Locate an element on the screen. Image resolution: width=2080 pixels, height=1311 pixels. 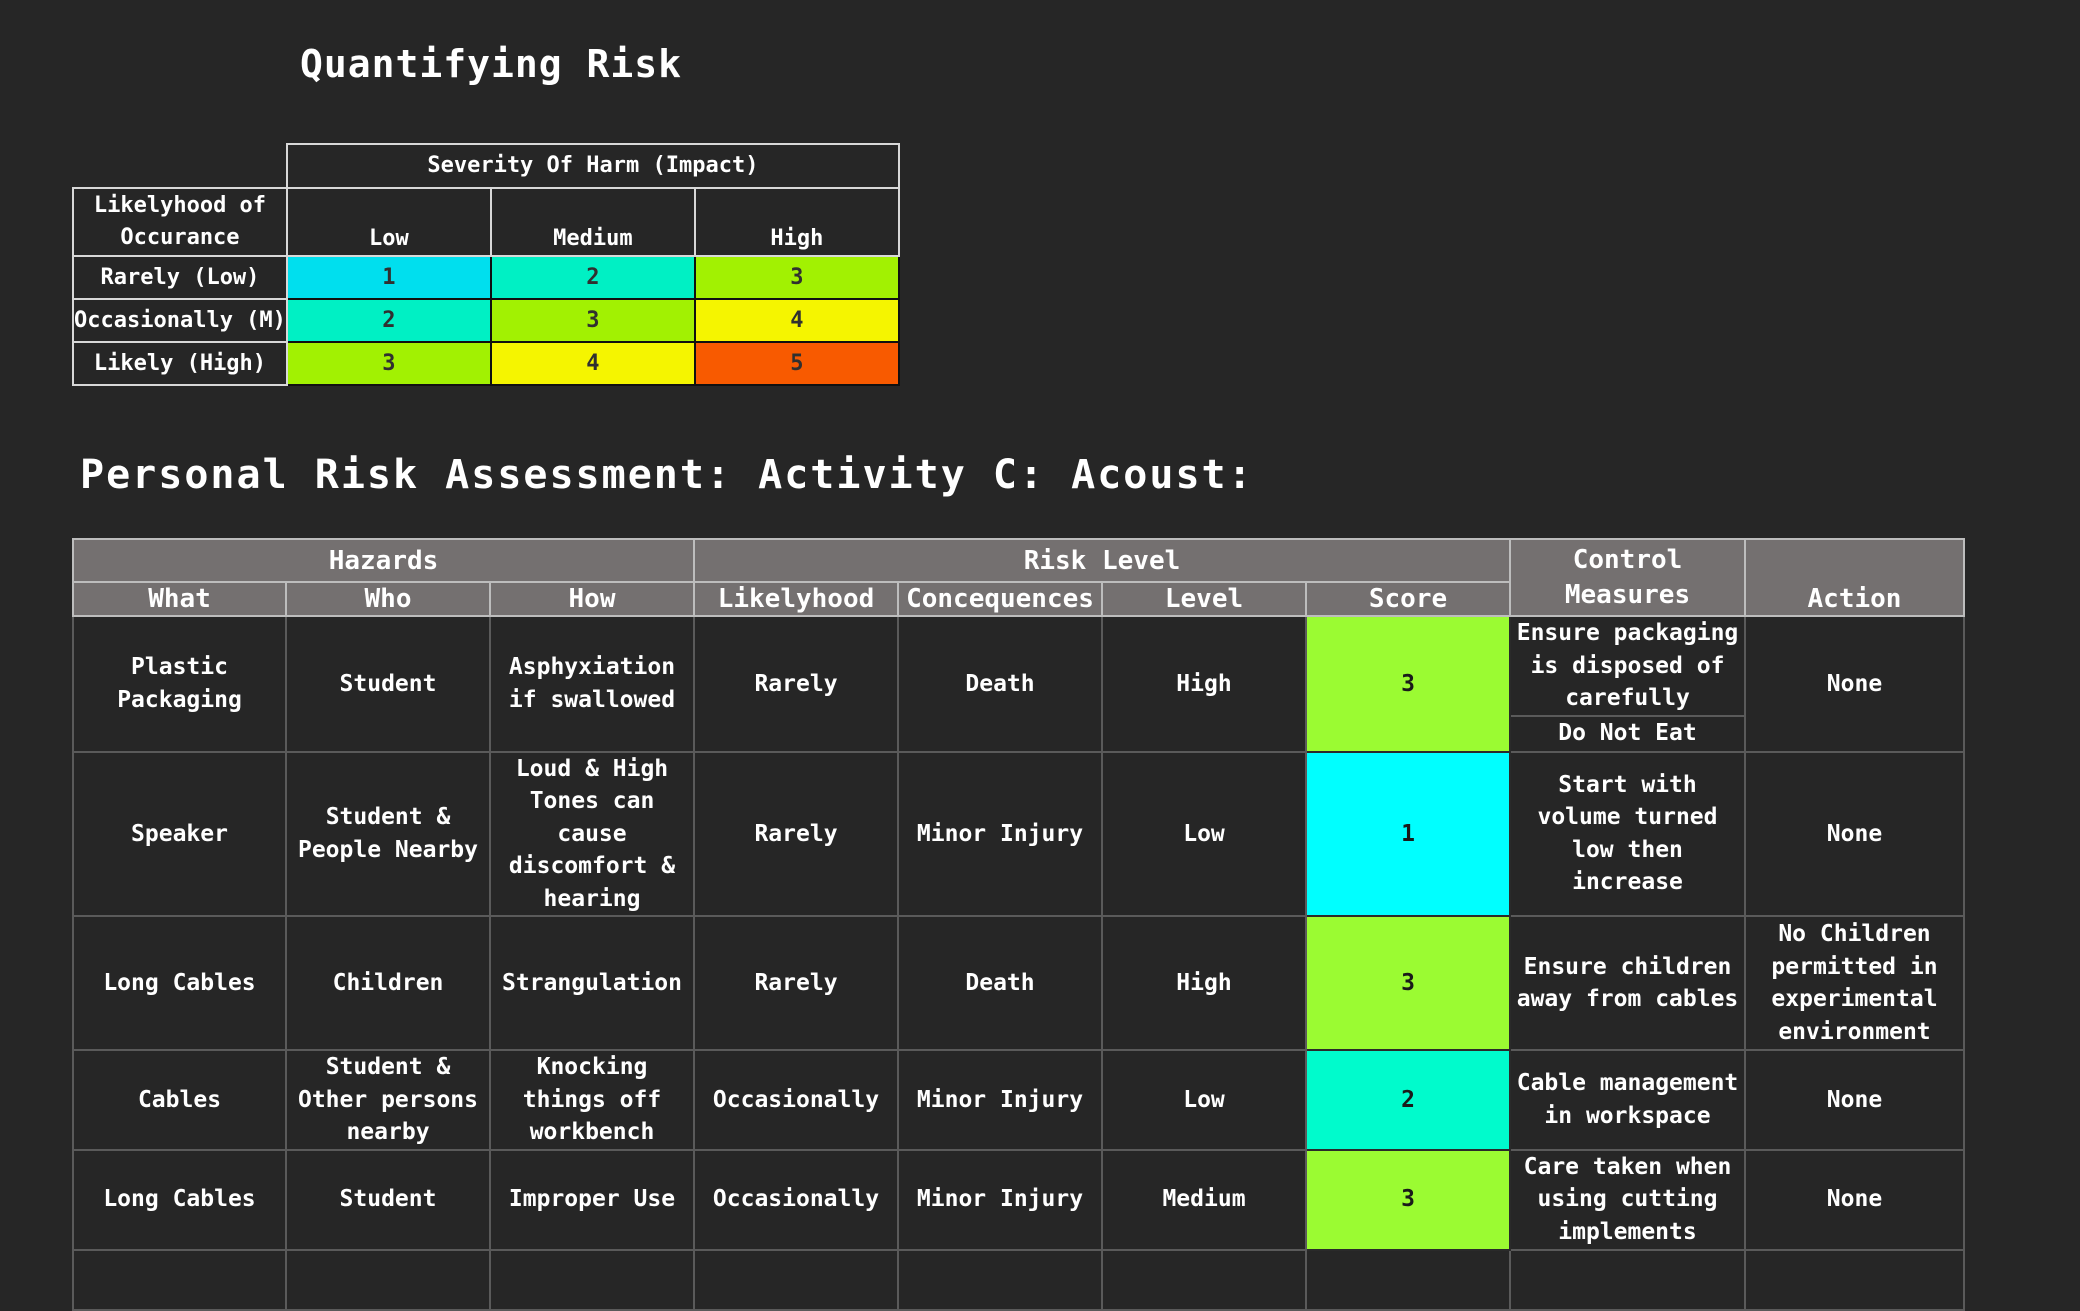
consequences-header: Concequences is located at coordinates (1000, 599).